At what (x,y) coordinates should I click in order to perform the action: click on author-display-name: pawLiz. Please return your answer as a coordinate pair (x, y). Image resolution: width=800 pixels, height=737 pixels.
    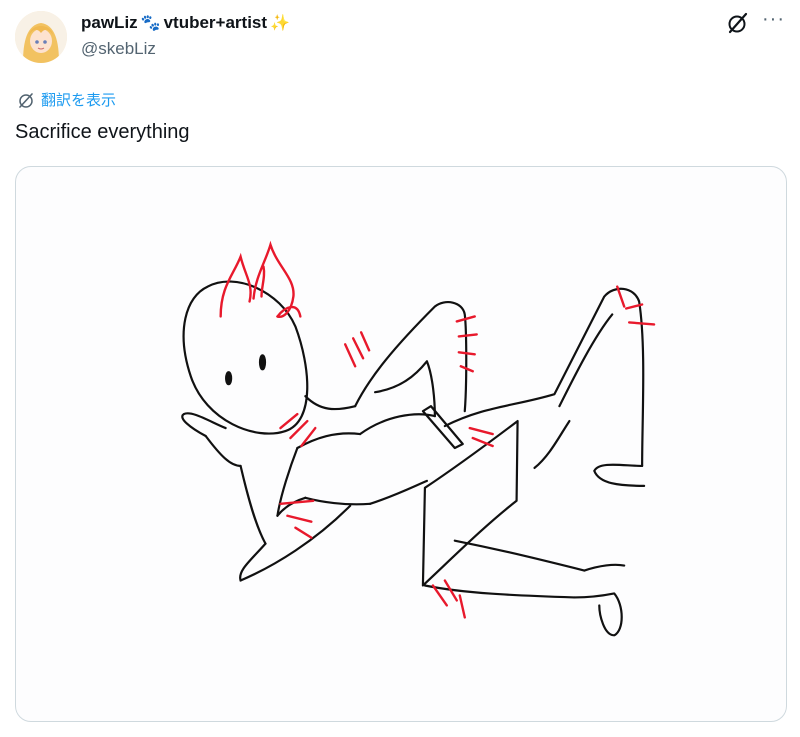
    Looking at the image, I should click on (109, 23).